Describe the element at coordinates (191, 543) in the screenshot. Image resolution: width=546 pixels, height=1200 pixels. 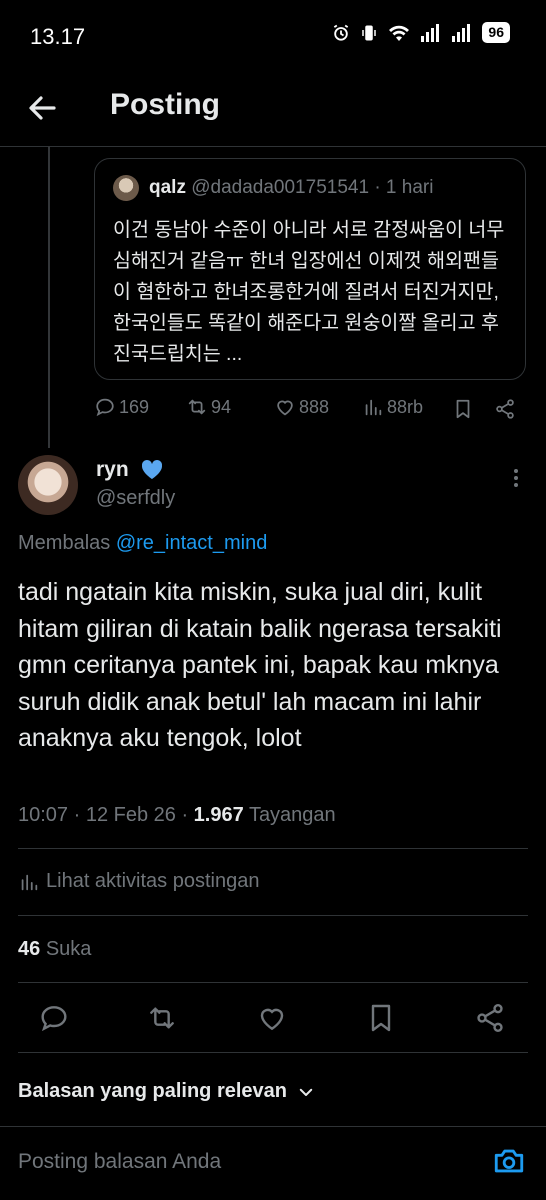
I see `reply-handle-link: @re_intact_mind` at that location.